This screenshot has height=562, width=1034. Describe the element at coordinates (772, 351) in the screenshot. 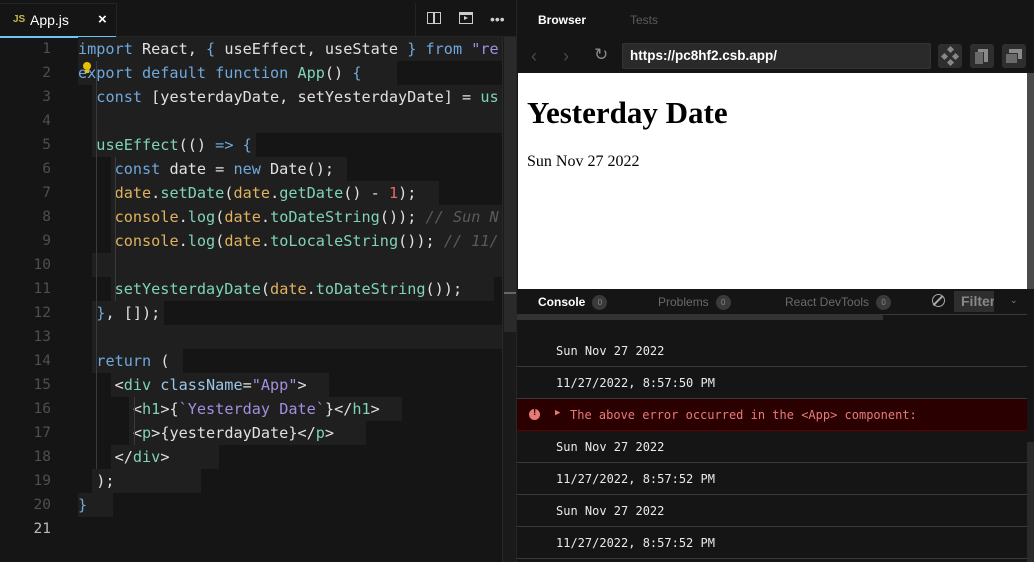

I see `console-log-entry: Sun Nov 27 2022` at that location.